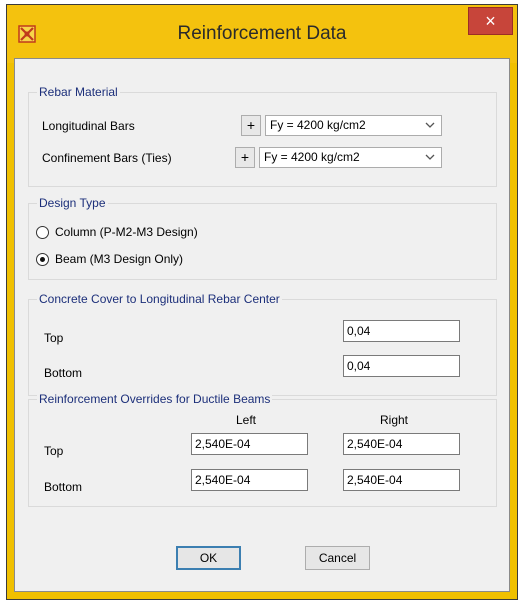  What do you see at coordinates (245, 420) in the screenshot?
I see `left-column-header: Left` at bounding box center [245, 420].